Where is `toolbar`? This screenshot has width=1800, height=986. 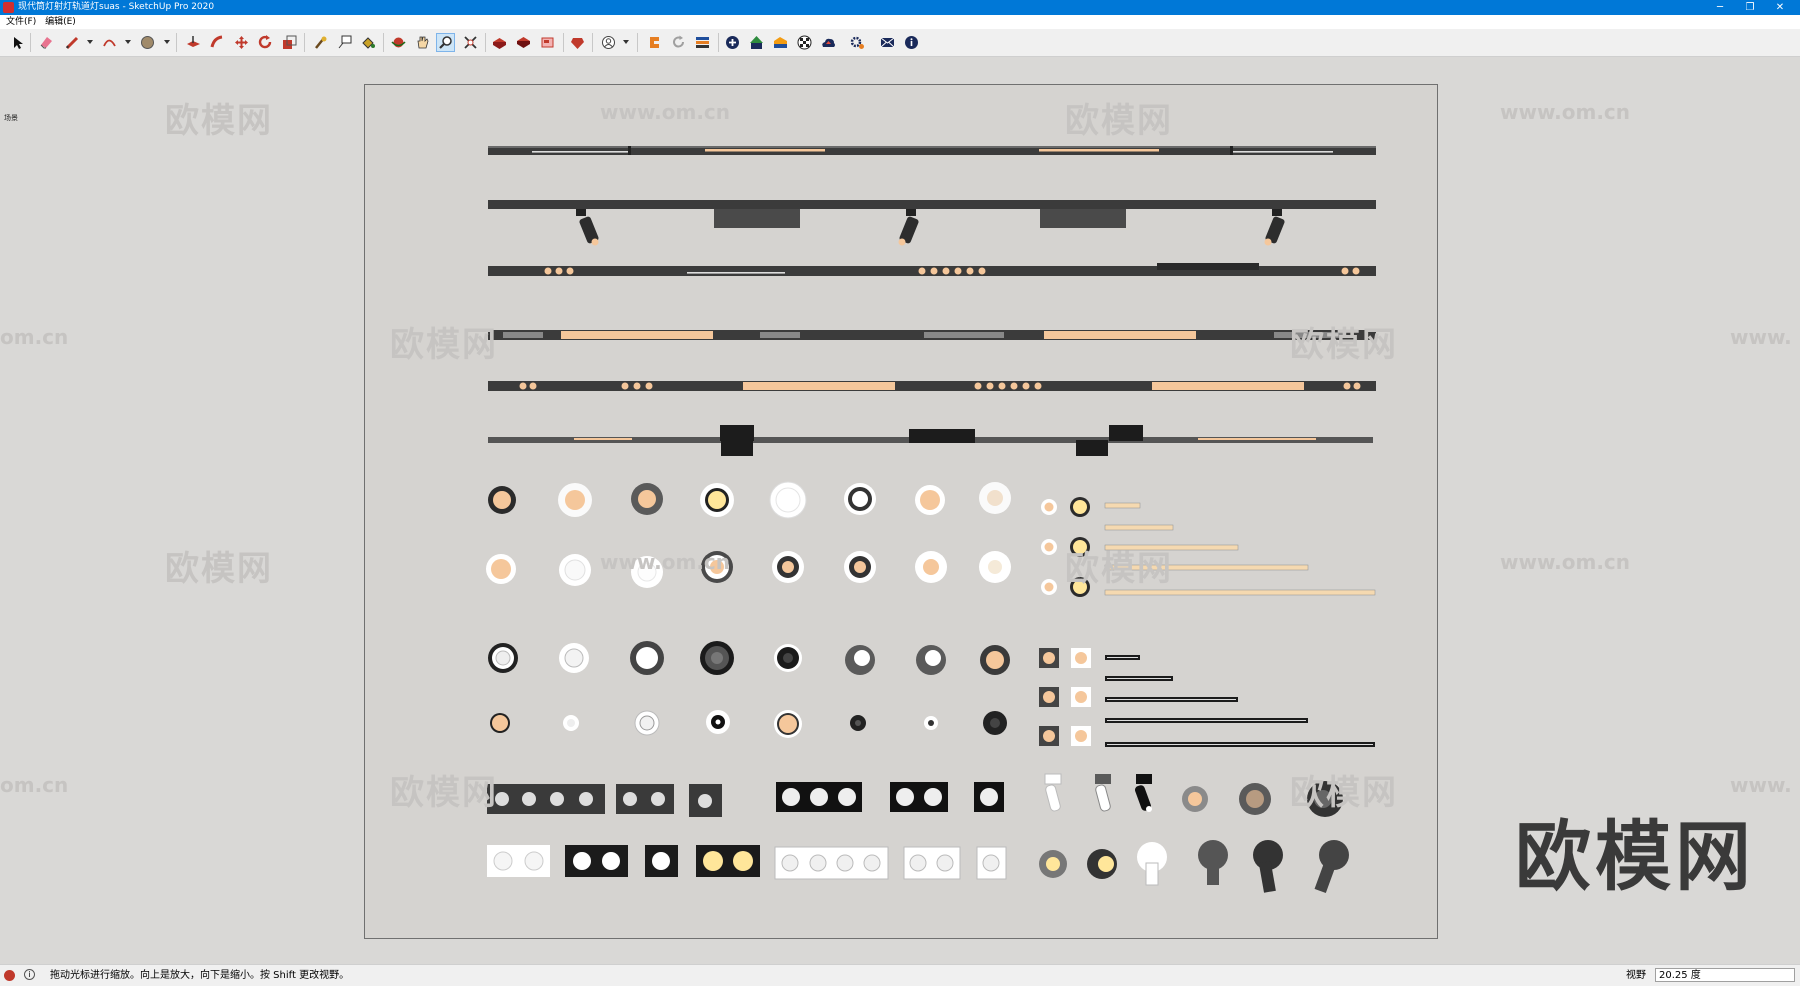 toolbar is located at coordinates (900, 43).